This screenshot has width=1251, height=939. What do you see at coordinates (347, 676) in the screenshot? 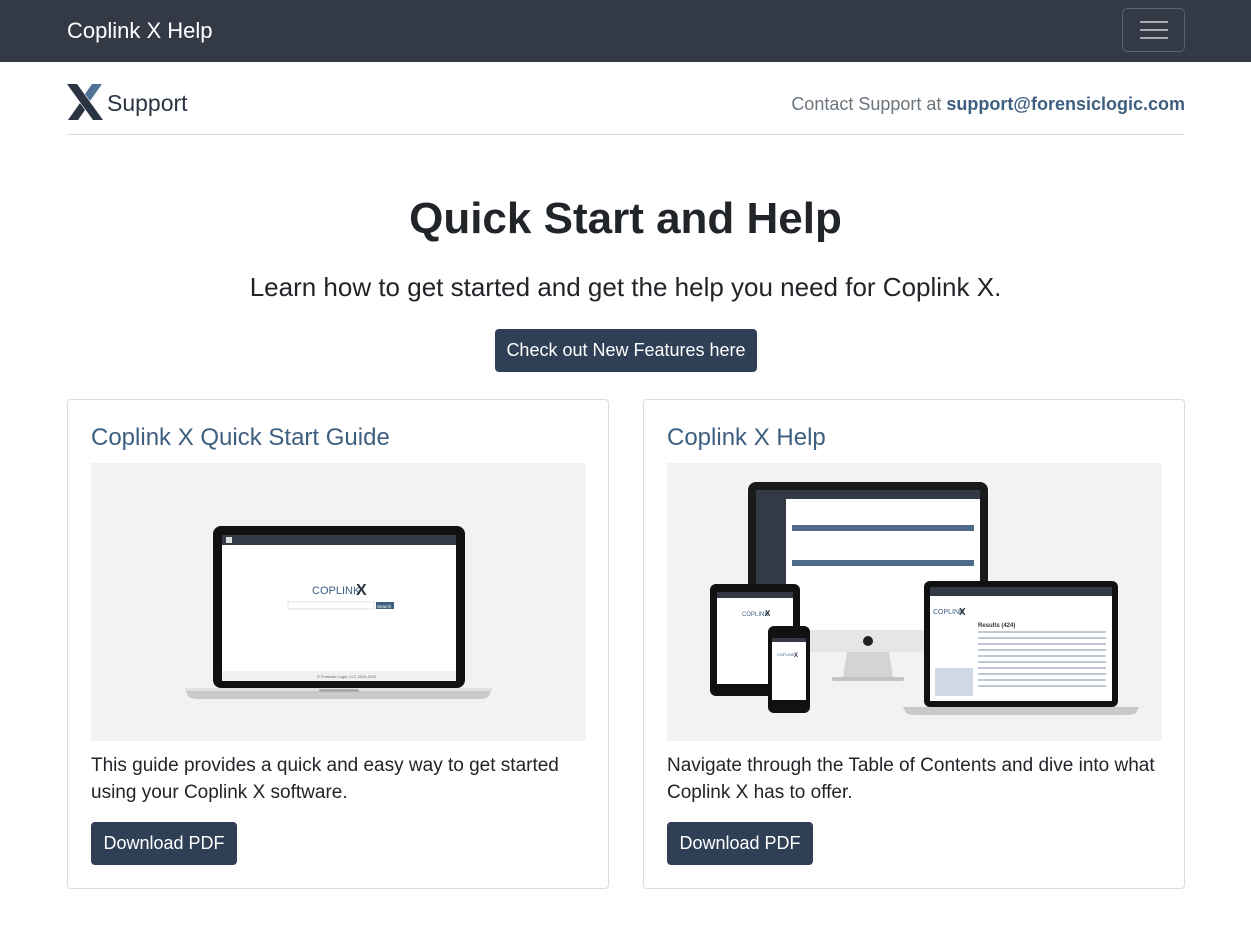
I see `laptop-footer-text: © Forensic Logic, LLC 2020-2021` at bounding box center [347, 676].